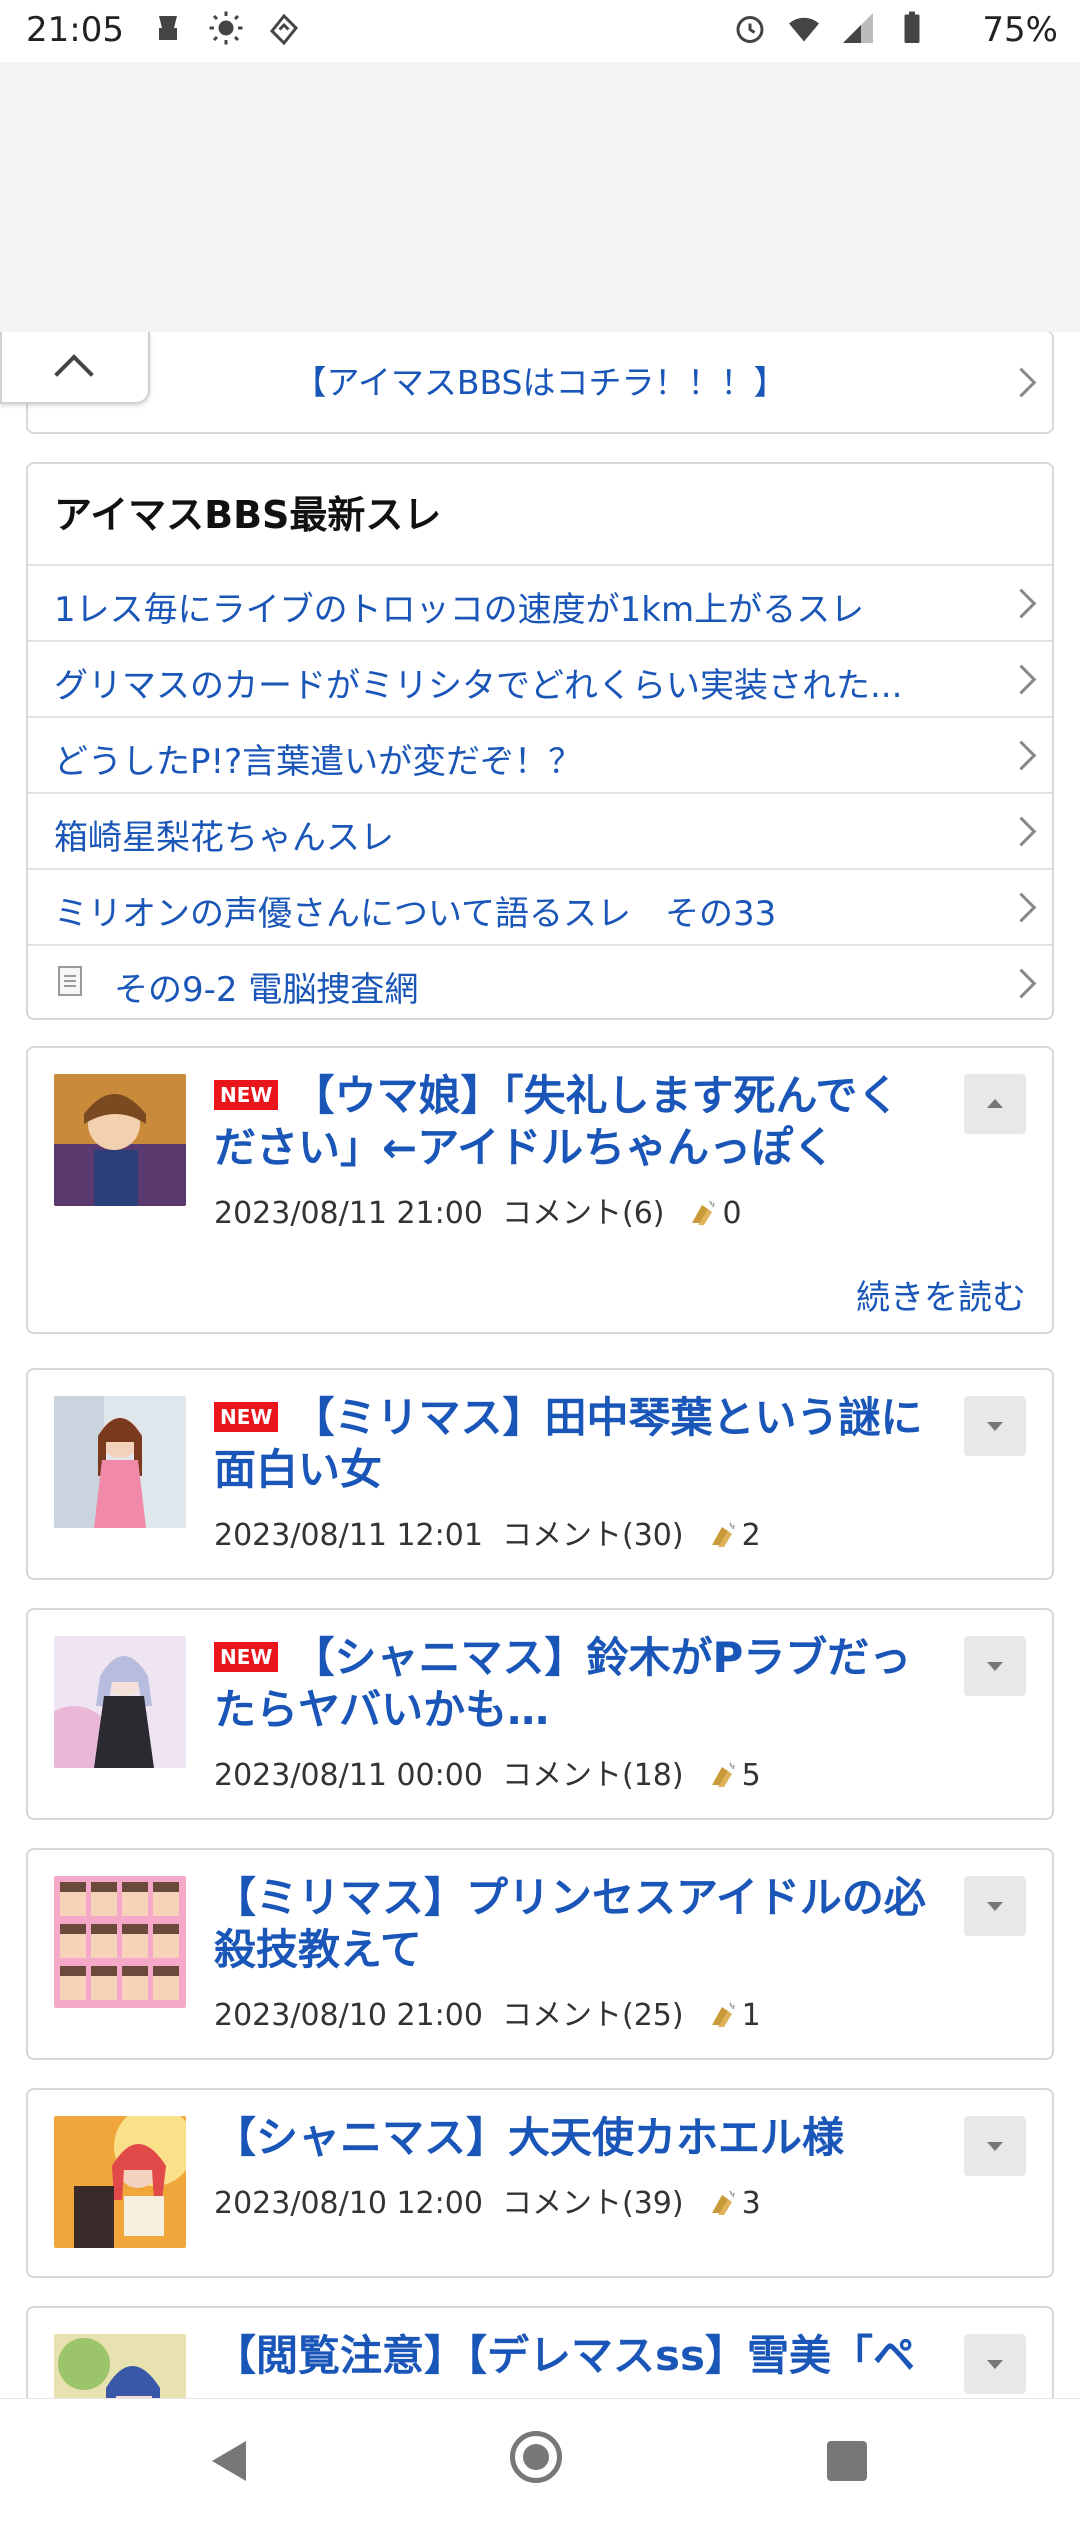 The height and width of the screenshot is (2521, 1080). What do you see at coordinates (168, 28) in the screenshot?
I see `notification-icon` at bounding box center [168, 28].